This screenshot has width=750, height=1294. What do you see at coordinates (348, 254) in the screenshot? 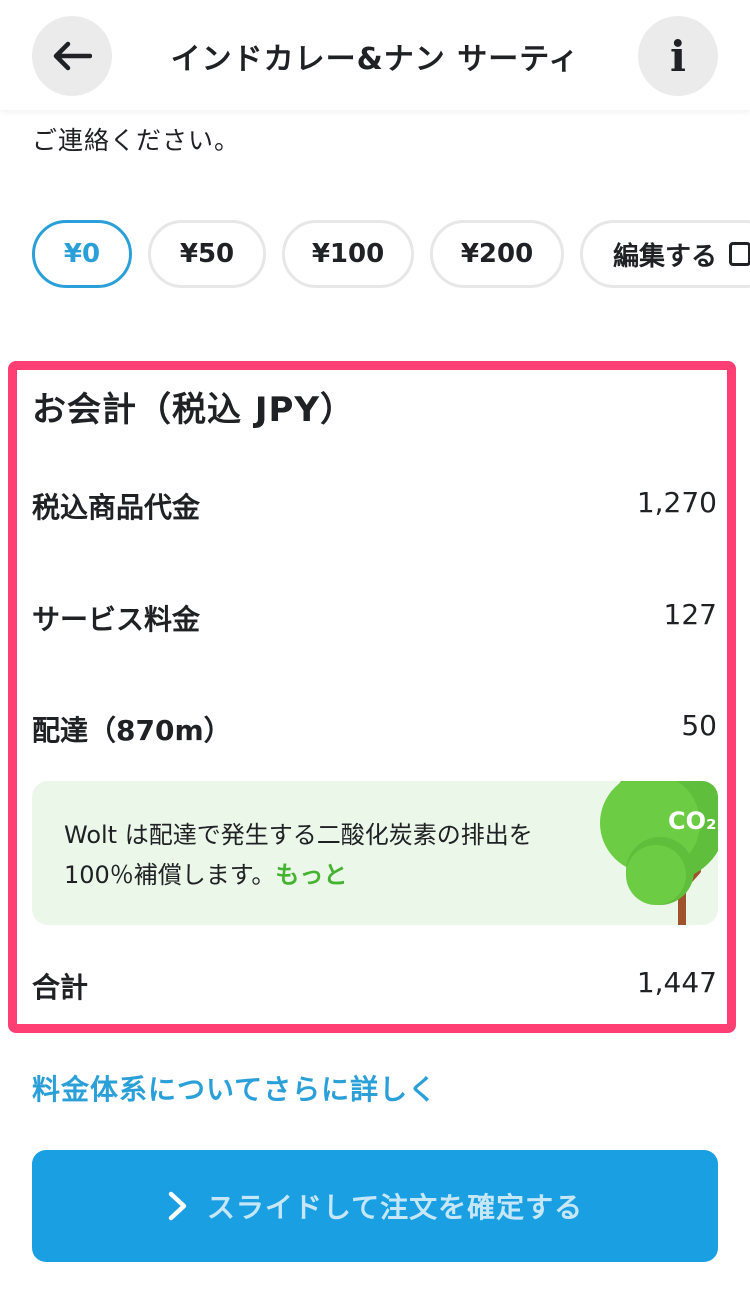
I see `tip-option-100: ¥100` at bounding box center [348, 254].